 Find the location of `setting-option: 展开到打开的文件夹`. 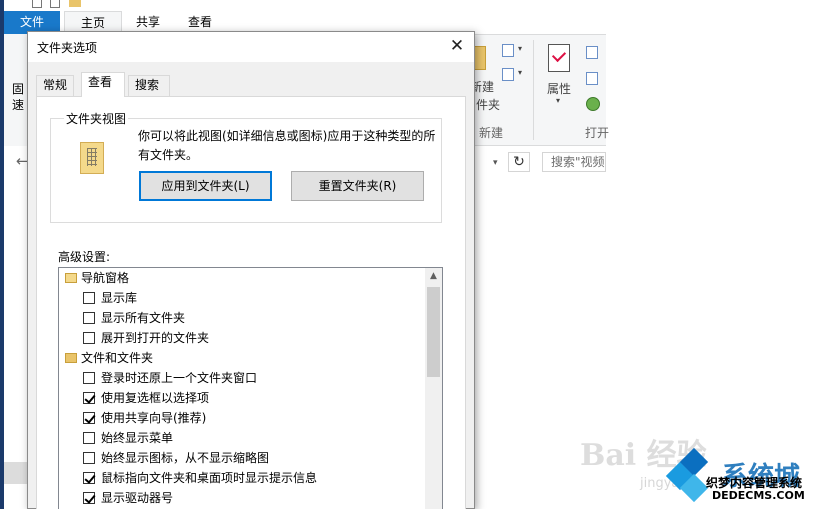

setting-option: 展开到打开的文件夹 is located at coordinates (241, 338).